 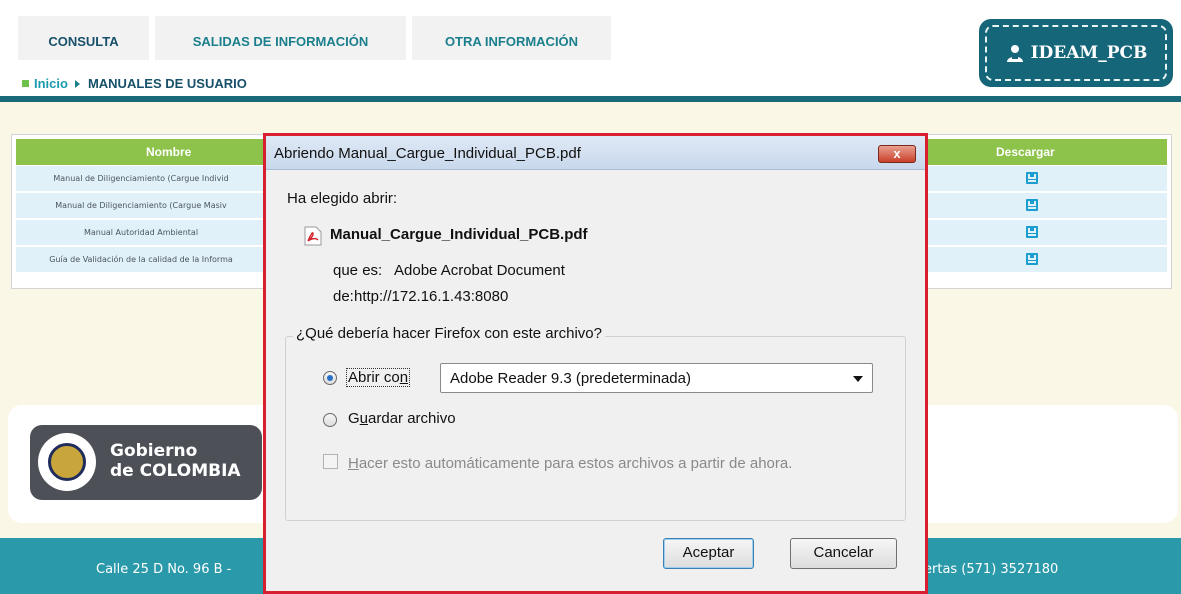 I want to click on tab-consulta: CONSULTA, so click(x=83, y=38).